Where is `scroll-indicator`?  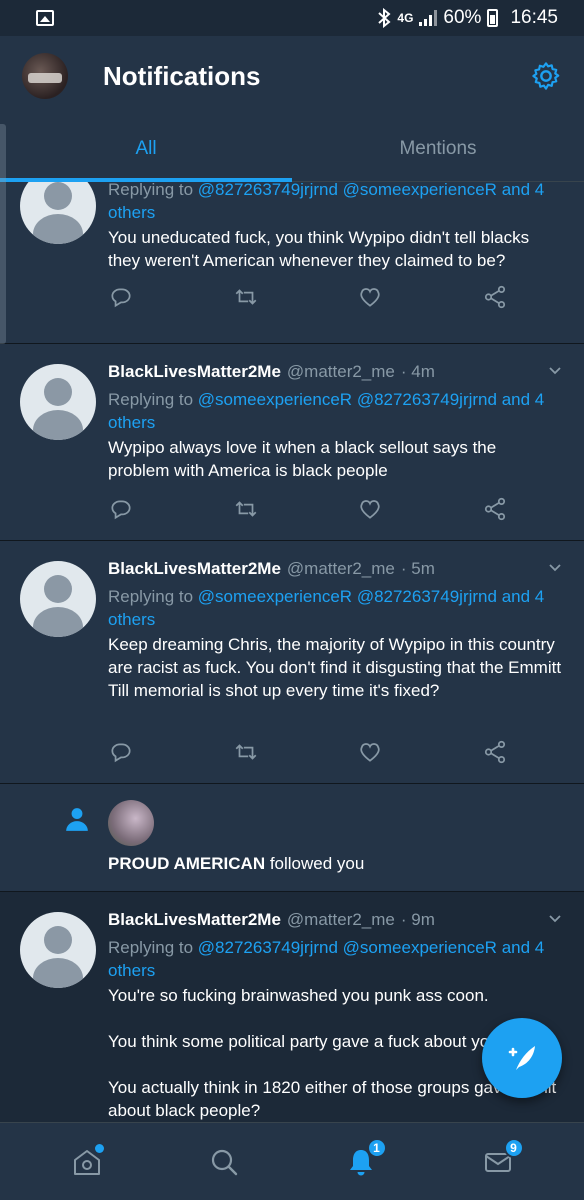 scroll-indicator is located at coordinates (3, 234).